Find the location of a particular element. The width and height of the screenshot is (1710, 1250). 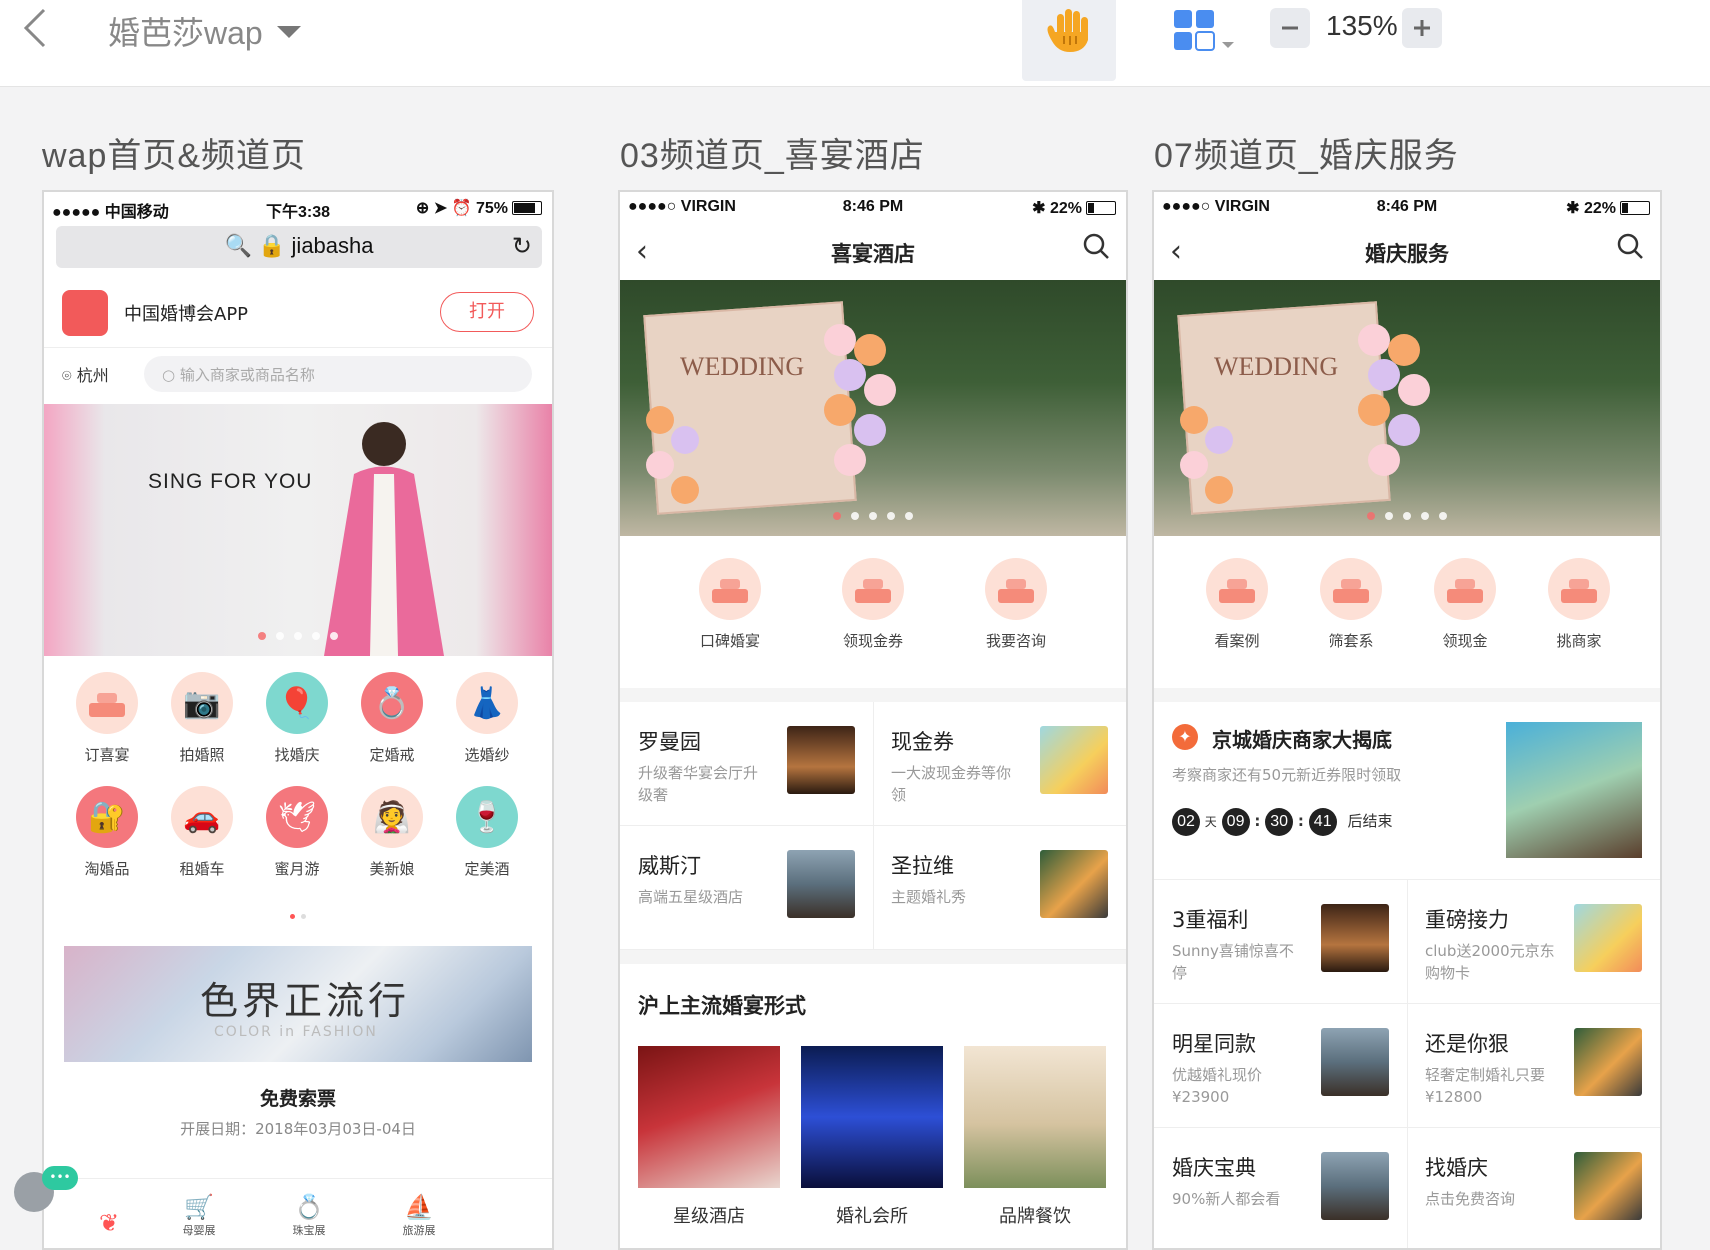

layout-switch-button is located at coordinates (1207, 32).